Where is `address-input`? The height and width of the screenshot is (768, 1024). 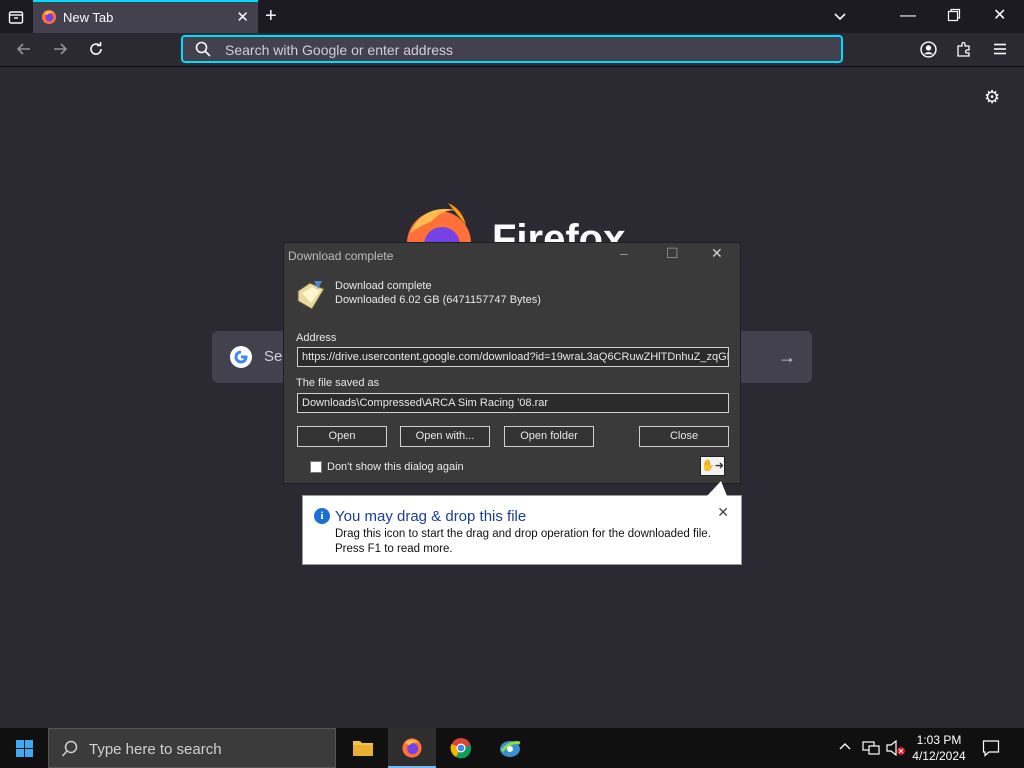 address-input is located at coordinates (525, 50).